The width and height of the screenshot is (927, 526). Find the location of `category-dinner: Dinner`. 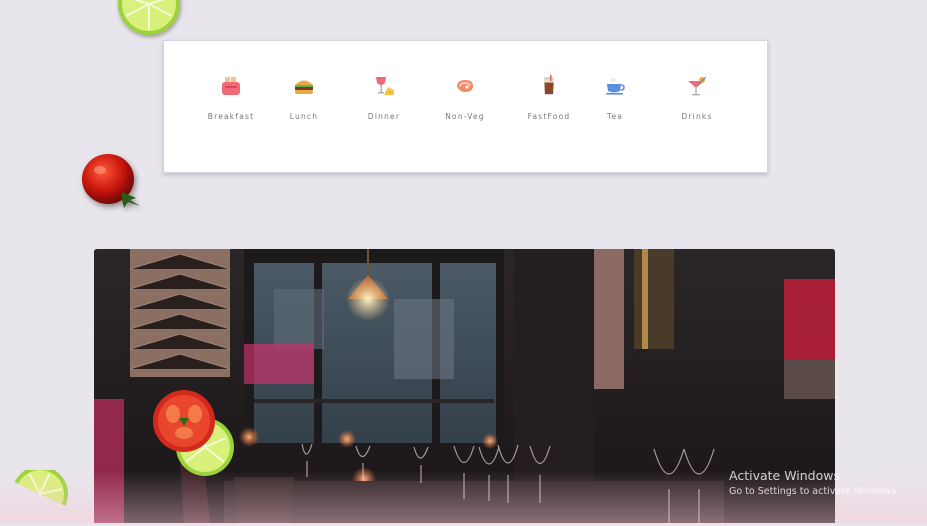

category-dinner: Dinner is located at coordinates (384, 98).